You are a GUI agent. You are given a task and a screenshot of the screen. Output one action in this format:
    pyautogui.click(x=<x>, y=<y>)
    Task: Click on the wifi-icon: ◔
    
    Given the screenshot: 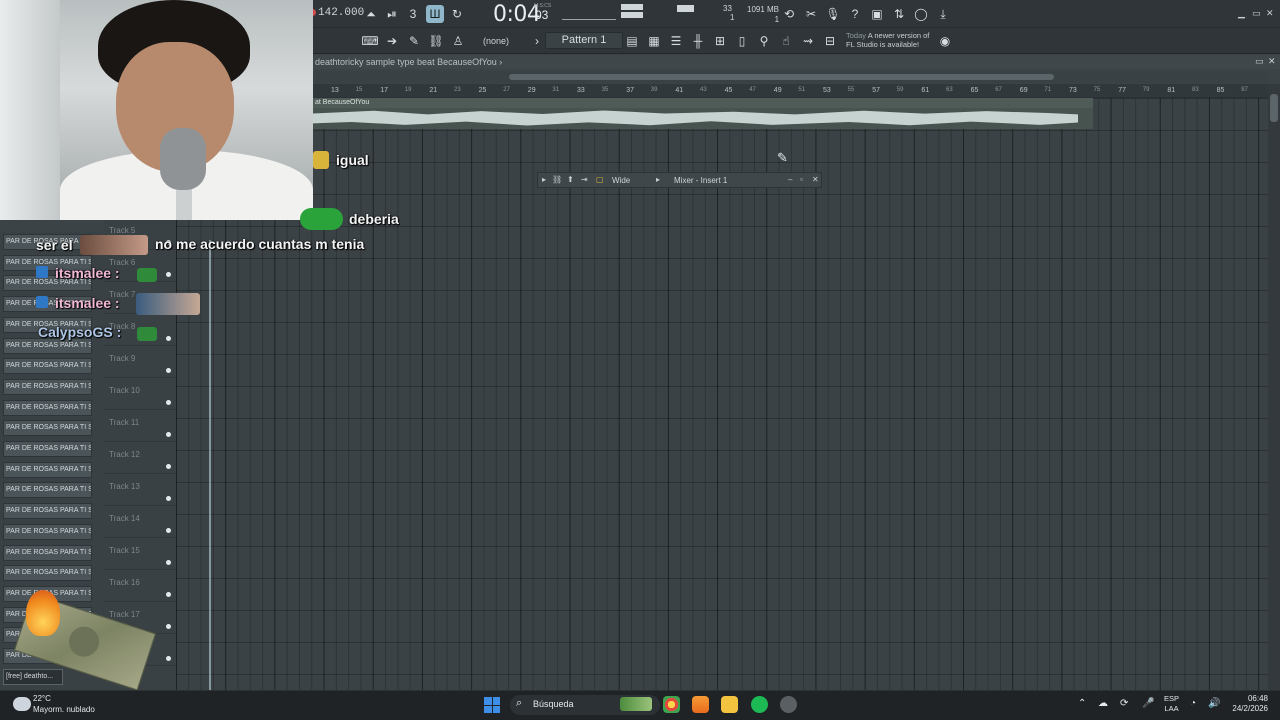 What is the action you would take?
    pyautogui.click(x=1193, y=703)
    